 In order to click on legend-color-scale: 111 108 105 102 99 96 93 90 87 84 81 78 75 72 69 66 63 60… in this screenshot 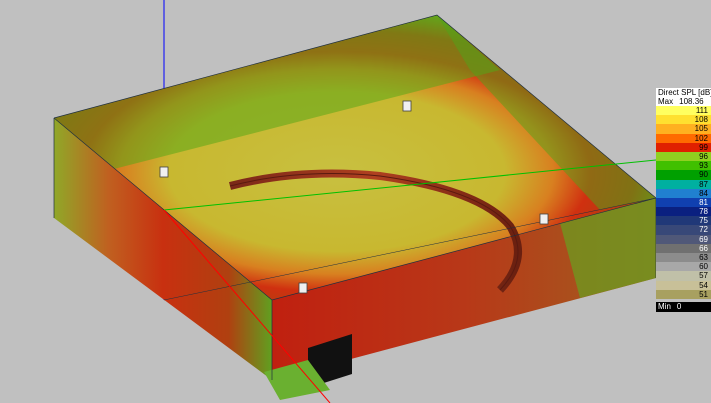, I will do `click(683, 202)`.